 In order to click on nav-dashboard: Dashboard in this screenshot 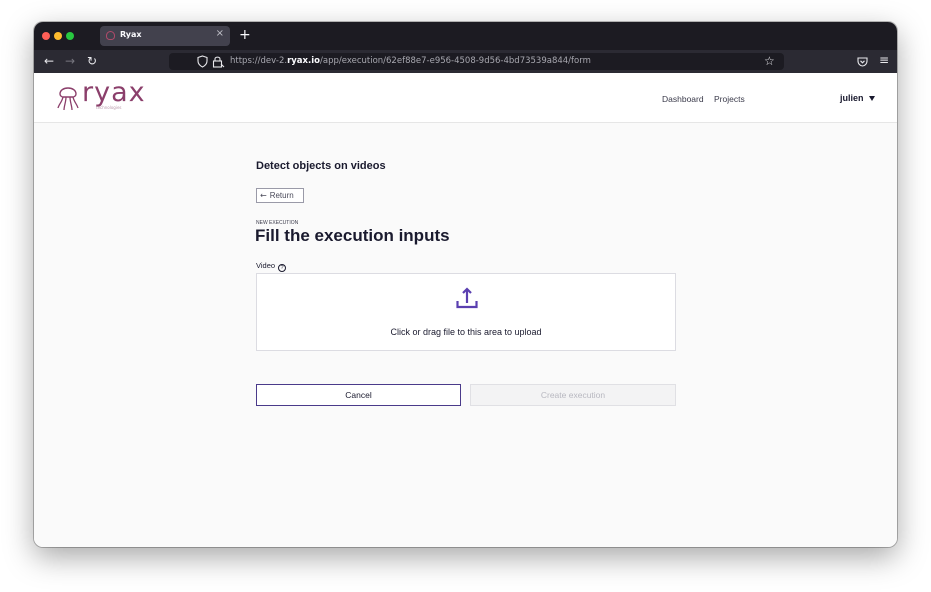, I will do `click(683, 99)`.